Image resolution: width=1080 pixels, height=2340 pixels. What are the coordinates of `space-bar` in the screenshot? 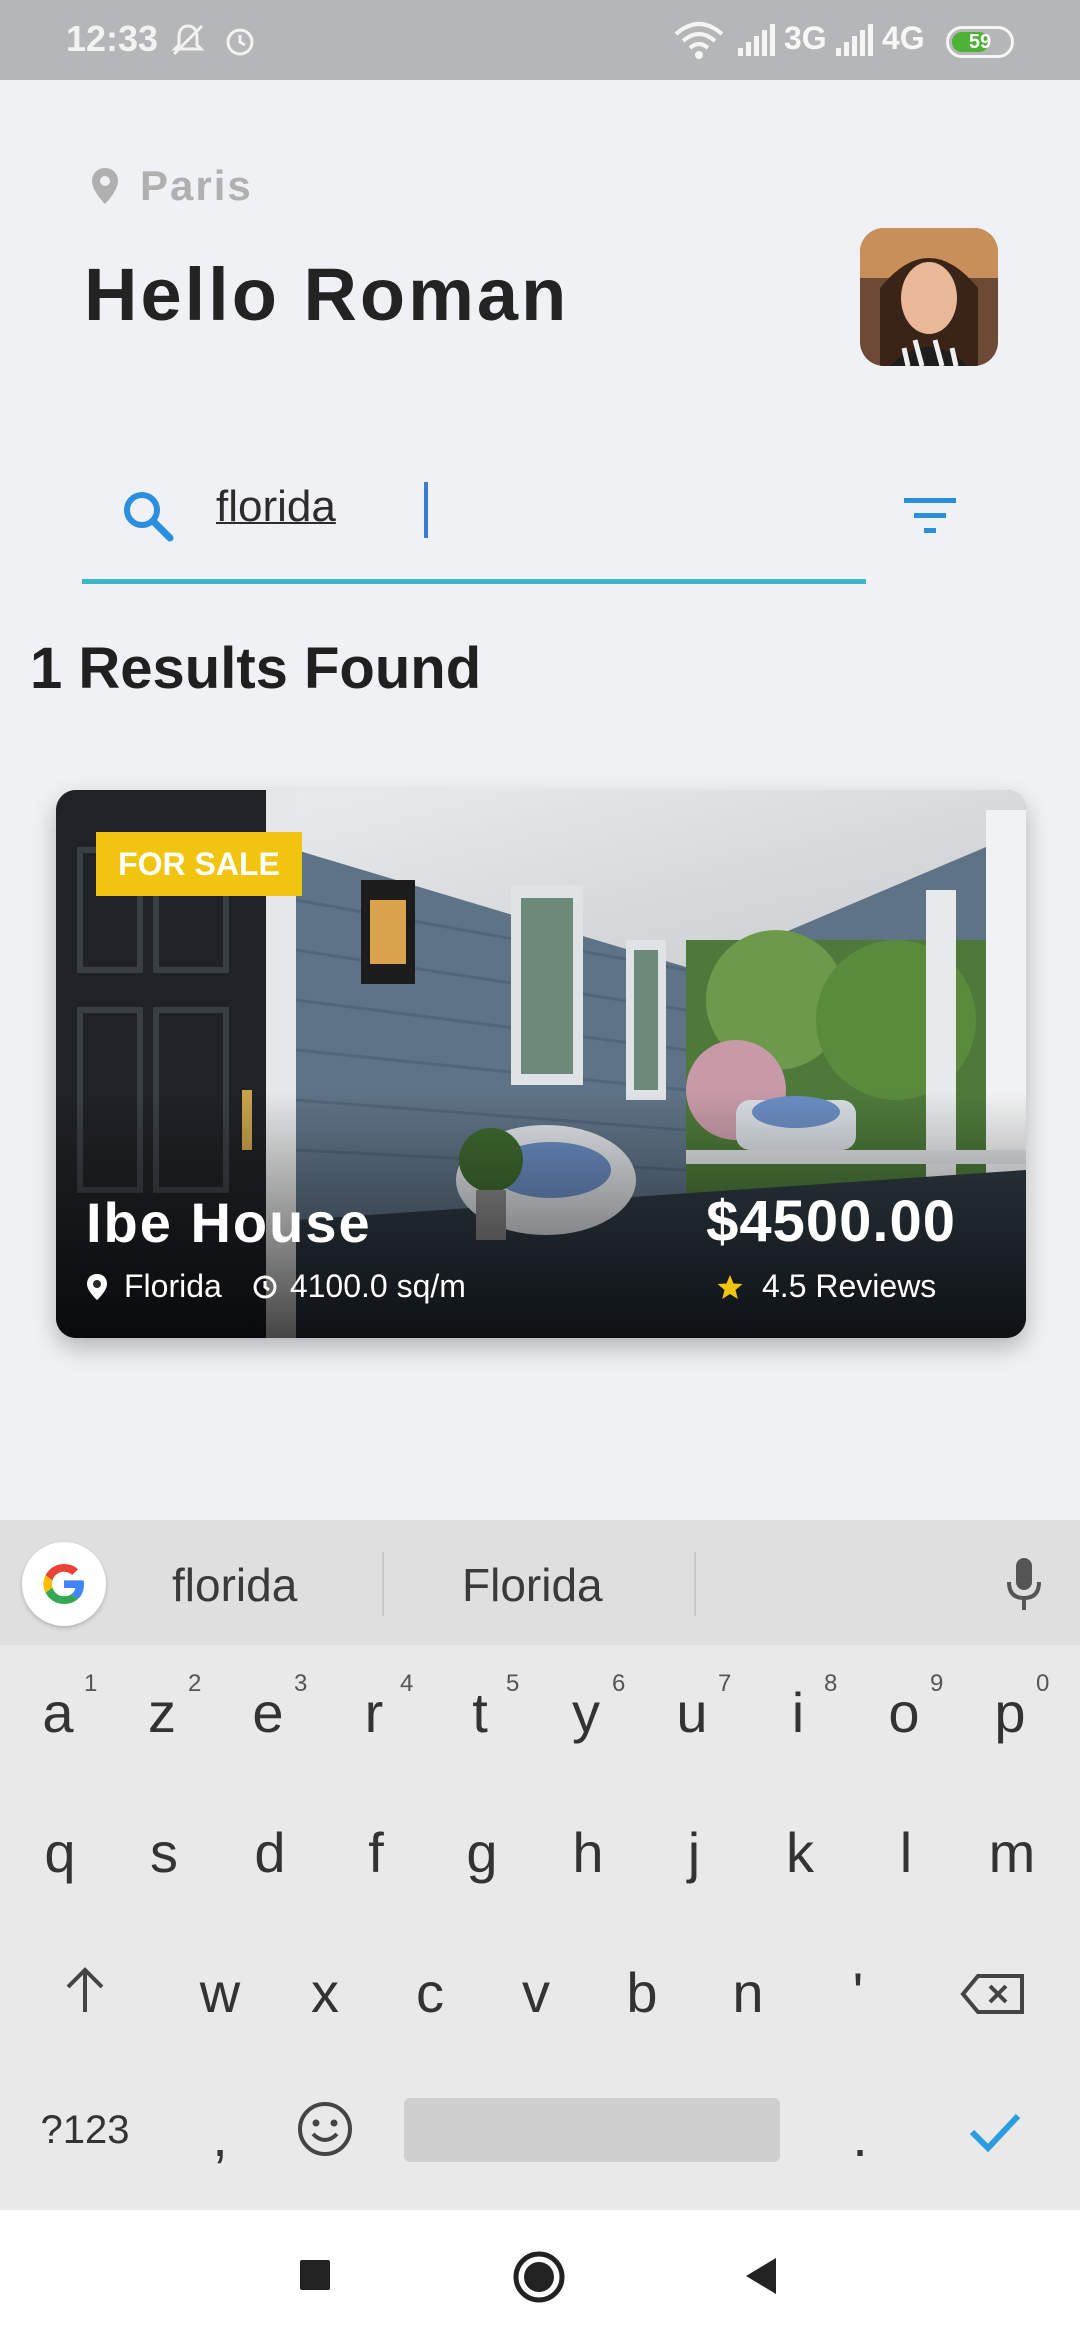 It's located at (592, 2130).